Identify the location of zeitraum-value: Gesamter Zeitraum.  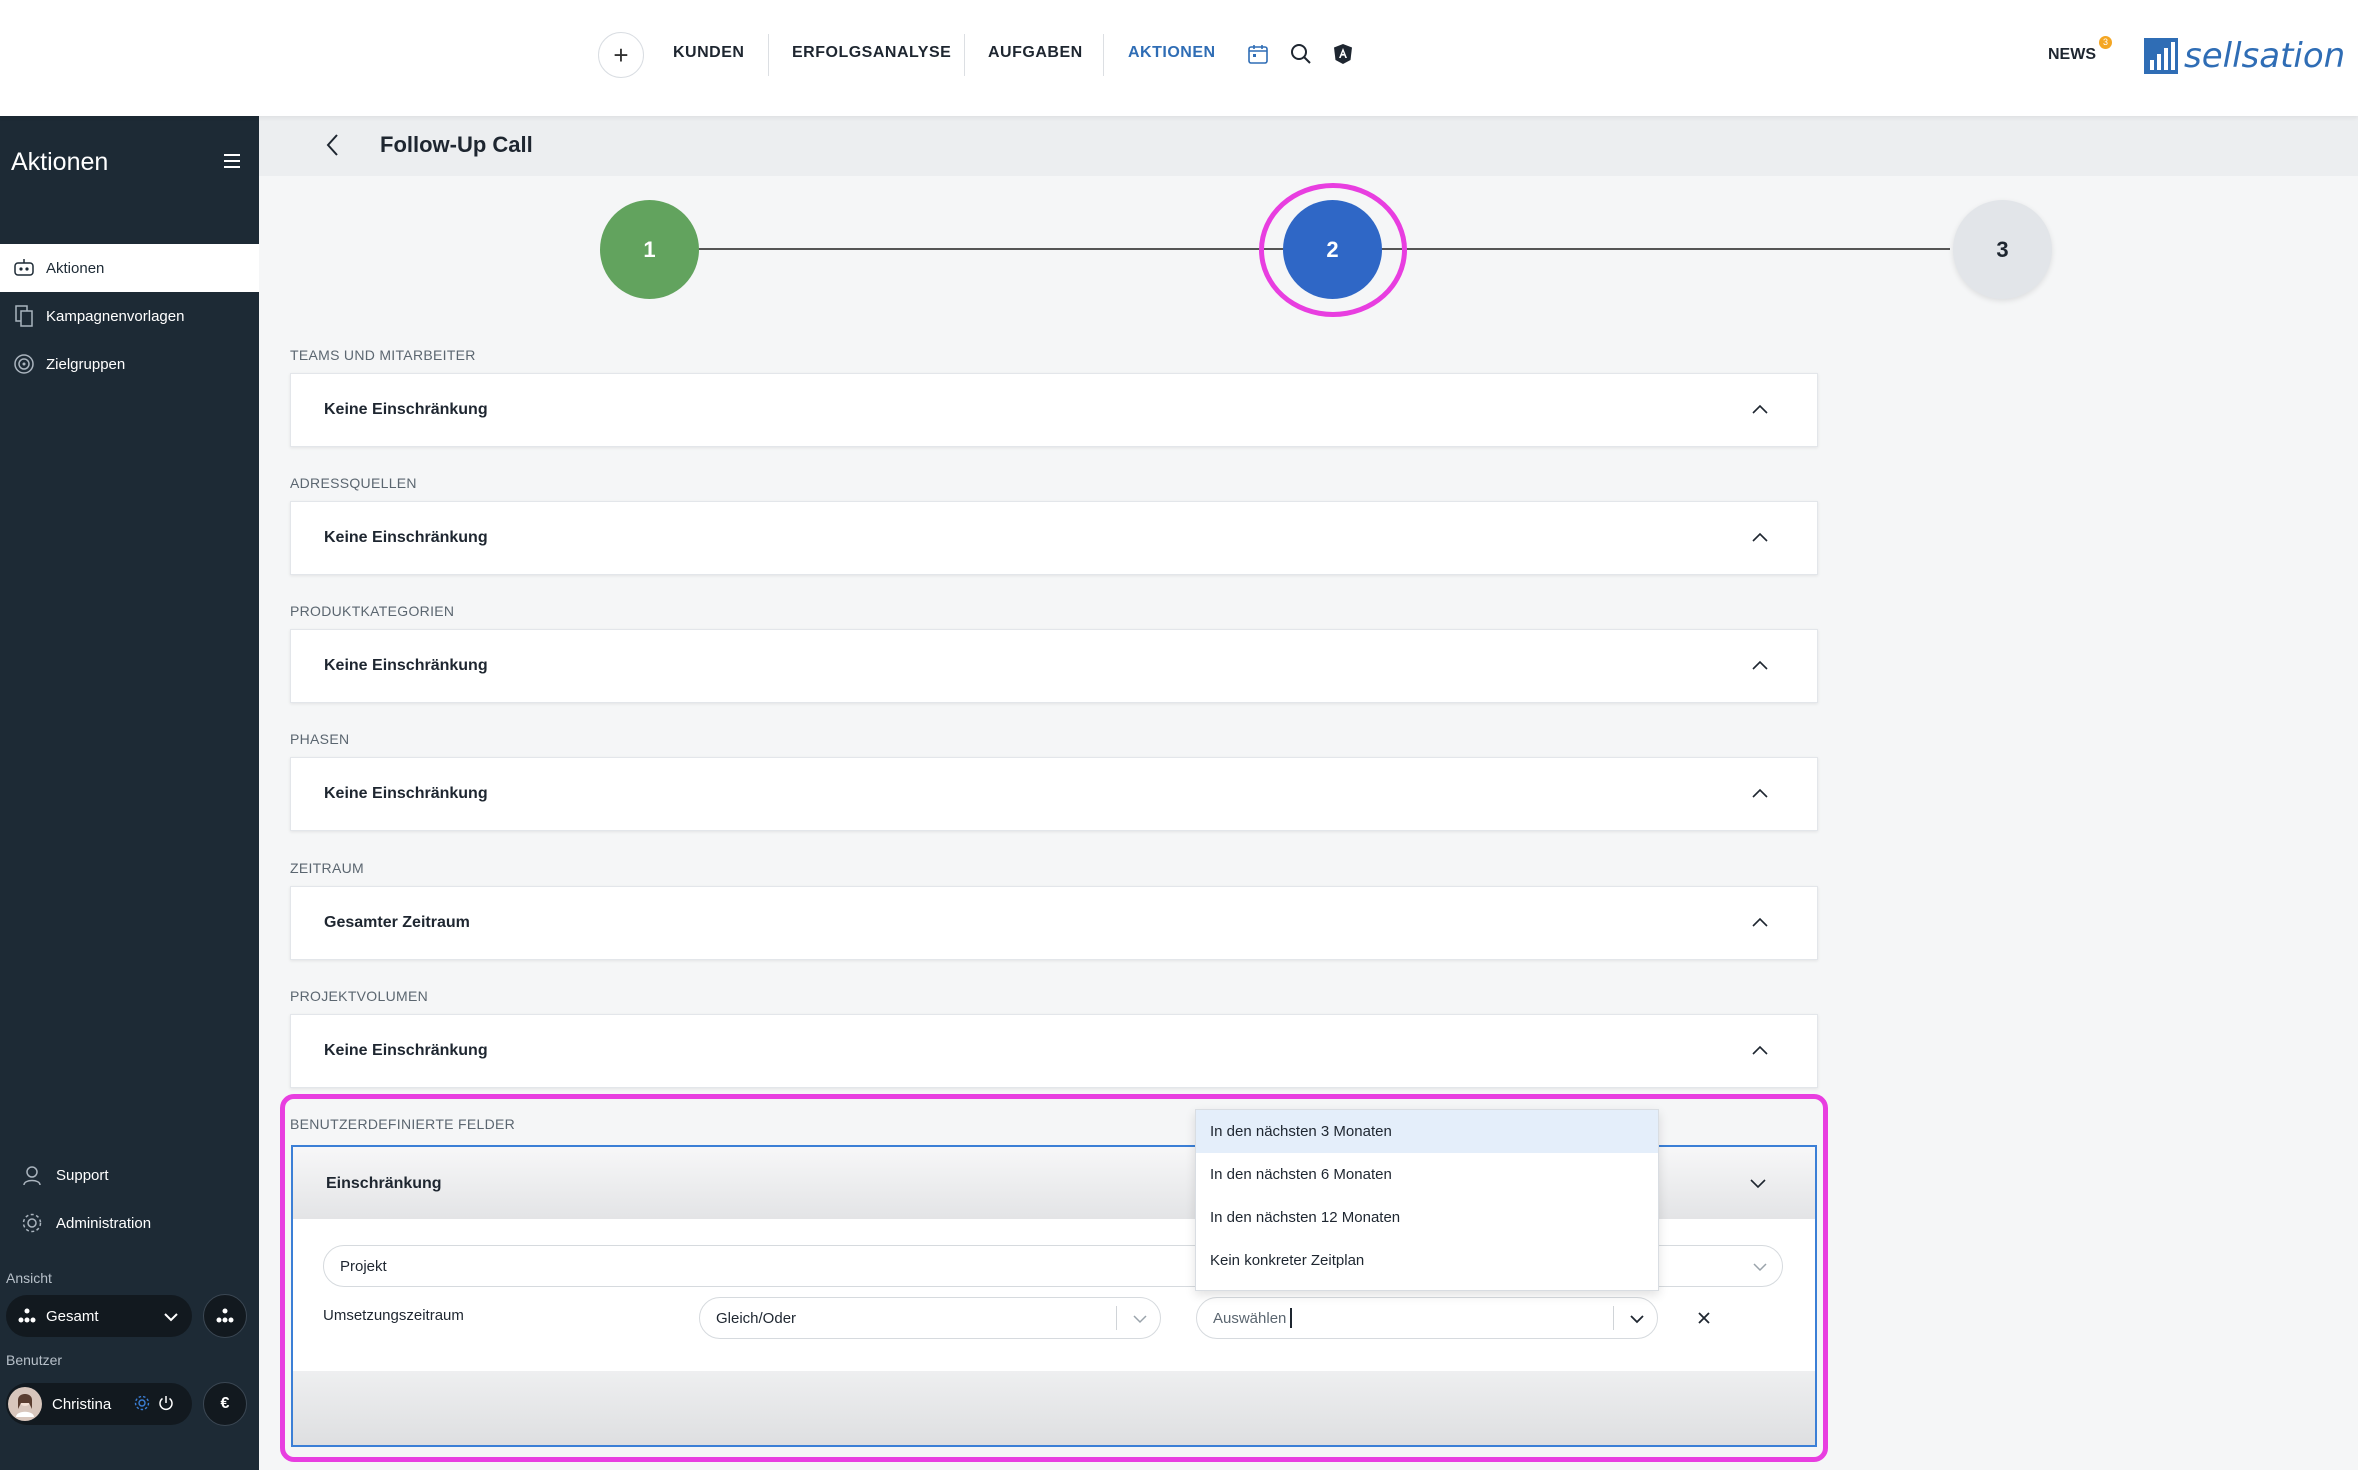
(397, 922).